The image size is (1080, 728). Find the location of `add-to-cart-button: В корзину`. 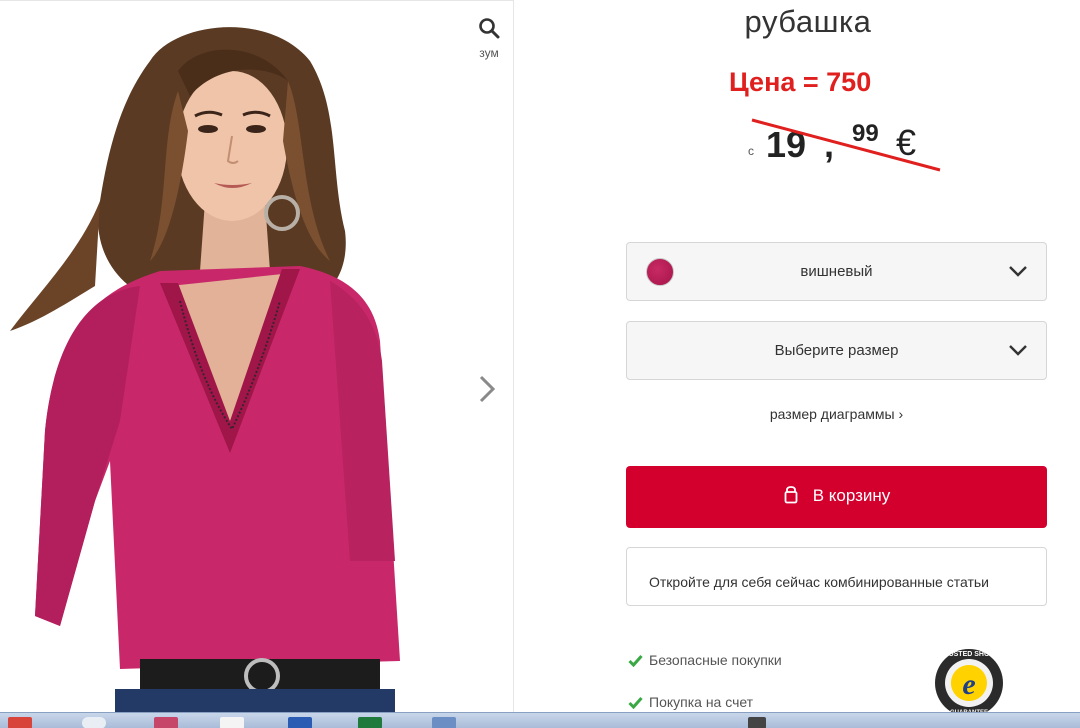

add-to-cart-button: В корзину is located at coordinates (836, 497).